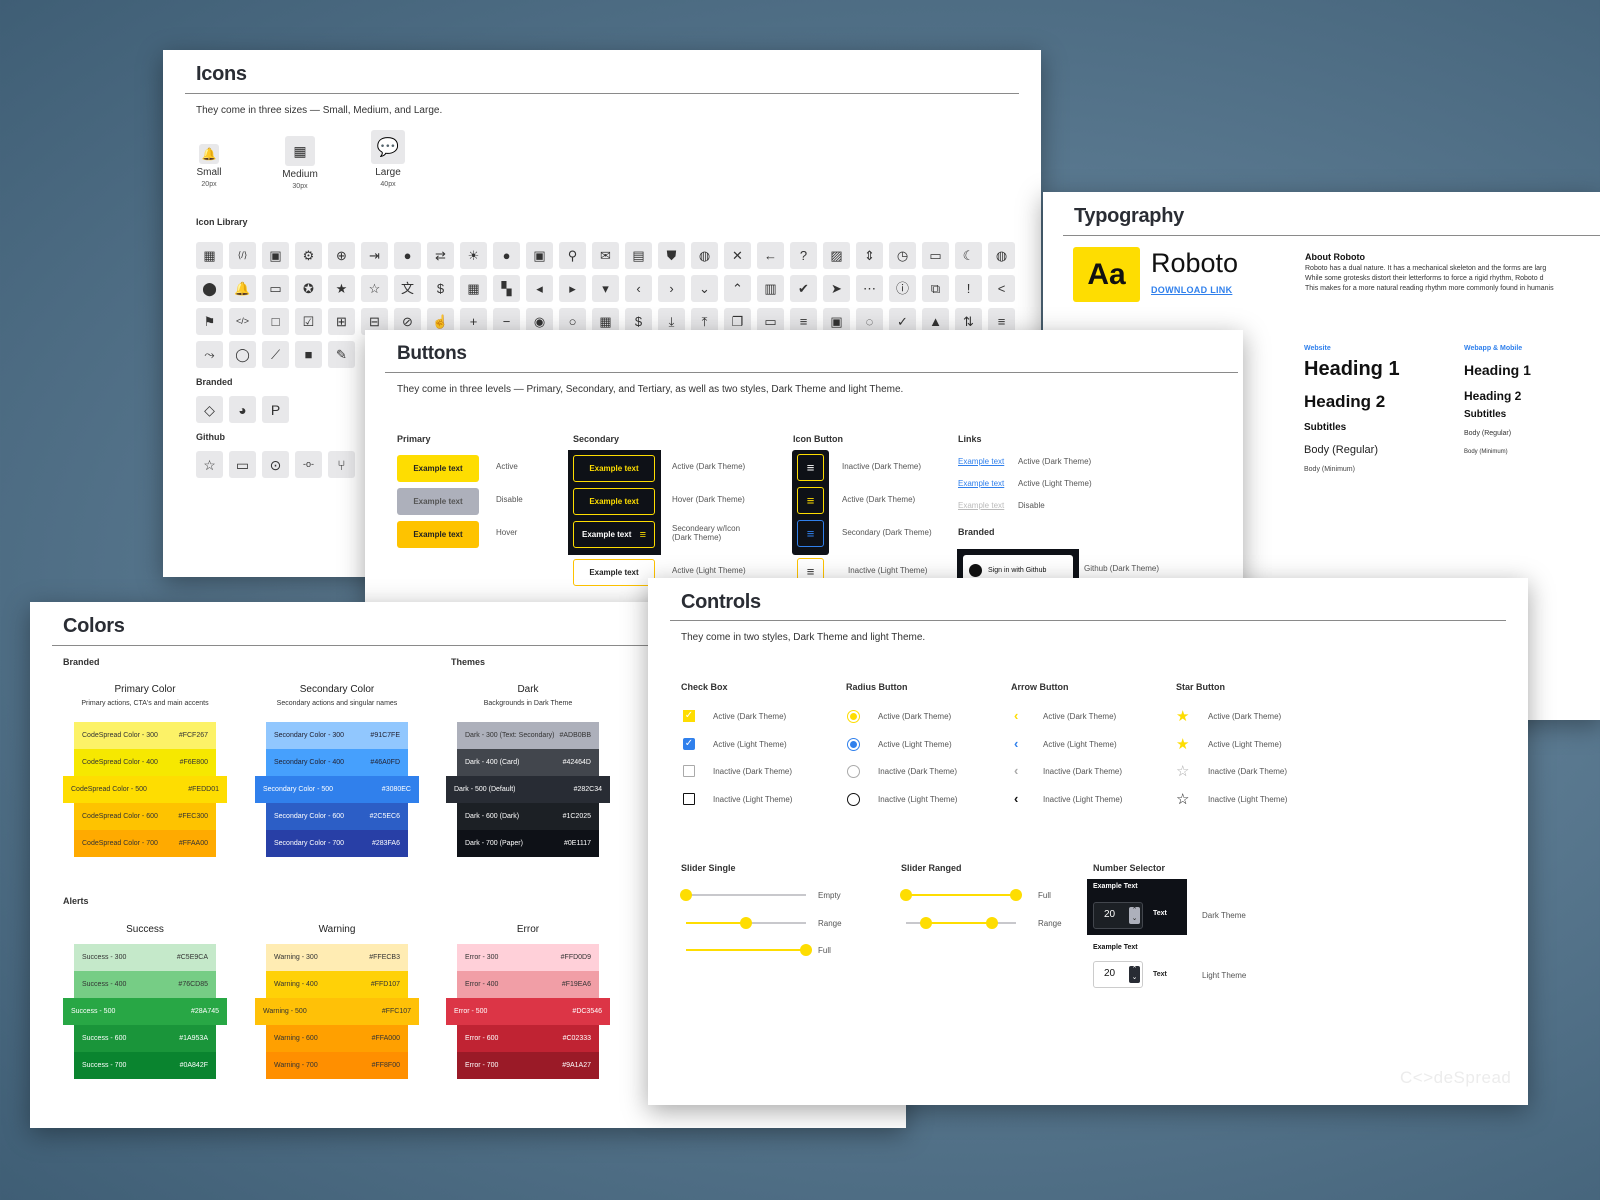 The width and height of the screenshot is (1600, 1200). I want to click on mail-icon: ✉, so click(605, 255).